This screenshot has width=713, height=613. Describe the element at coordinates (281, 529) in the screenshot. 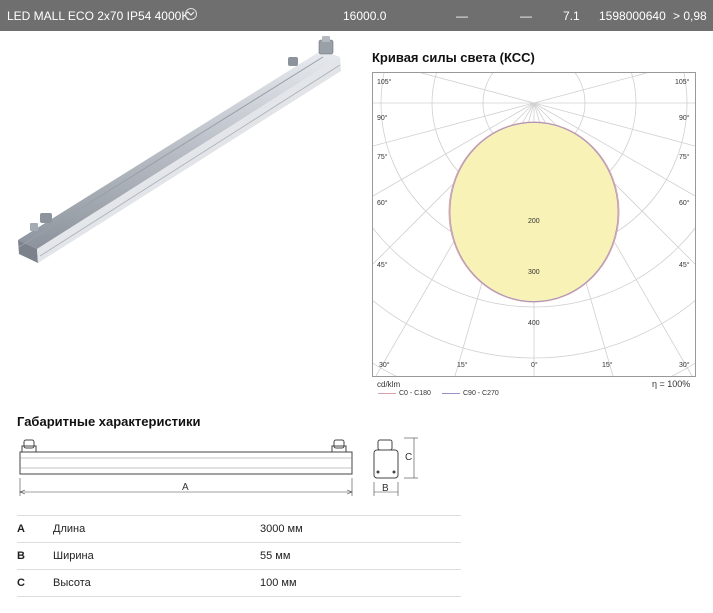

I see `row-value: 3000 мм` at that location.